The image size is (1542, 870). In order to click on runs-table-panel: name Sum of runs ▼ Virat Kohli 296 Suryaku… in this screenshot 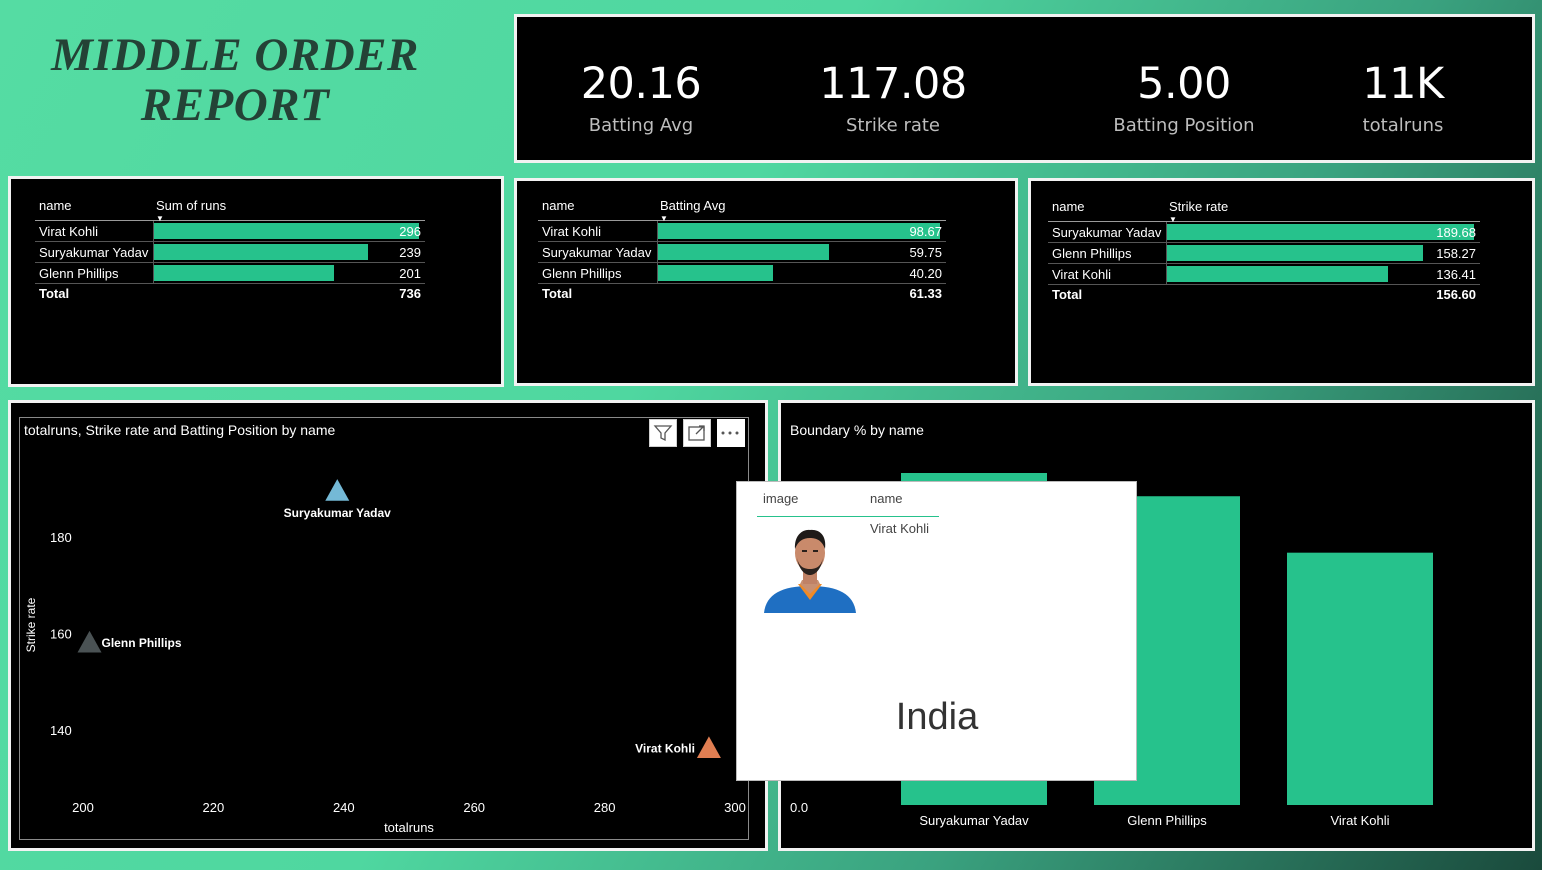, I will do `click(256, 281)`.